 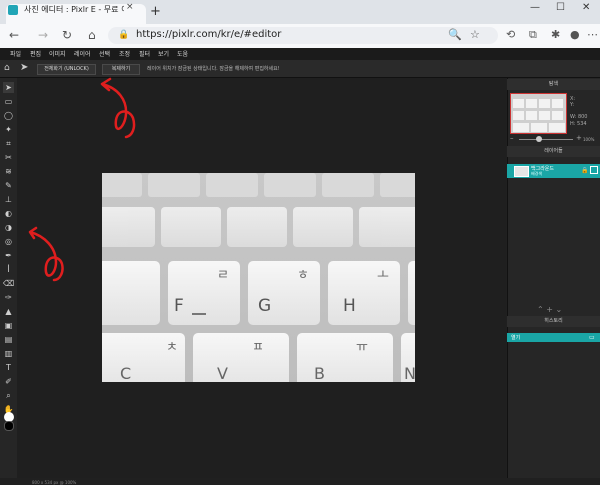 What do you see at coordinates (578, 124) in the screenshot?
I see `navigator-height: H: 534` at bounding box center [578, 124].